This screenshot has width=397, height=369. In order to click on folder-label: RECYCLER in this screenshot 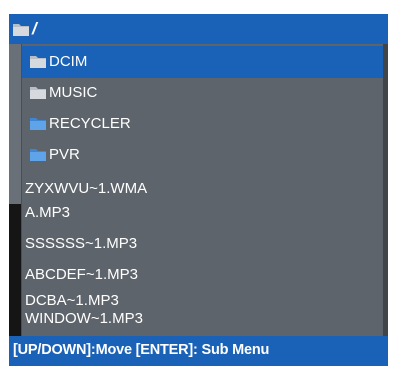, I will do `click(90, 123)`.